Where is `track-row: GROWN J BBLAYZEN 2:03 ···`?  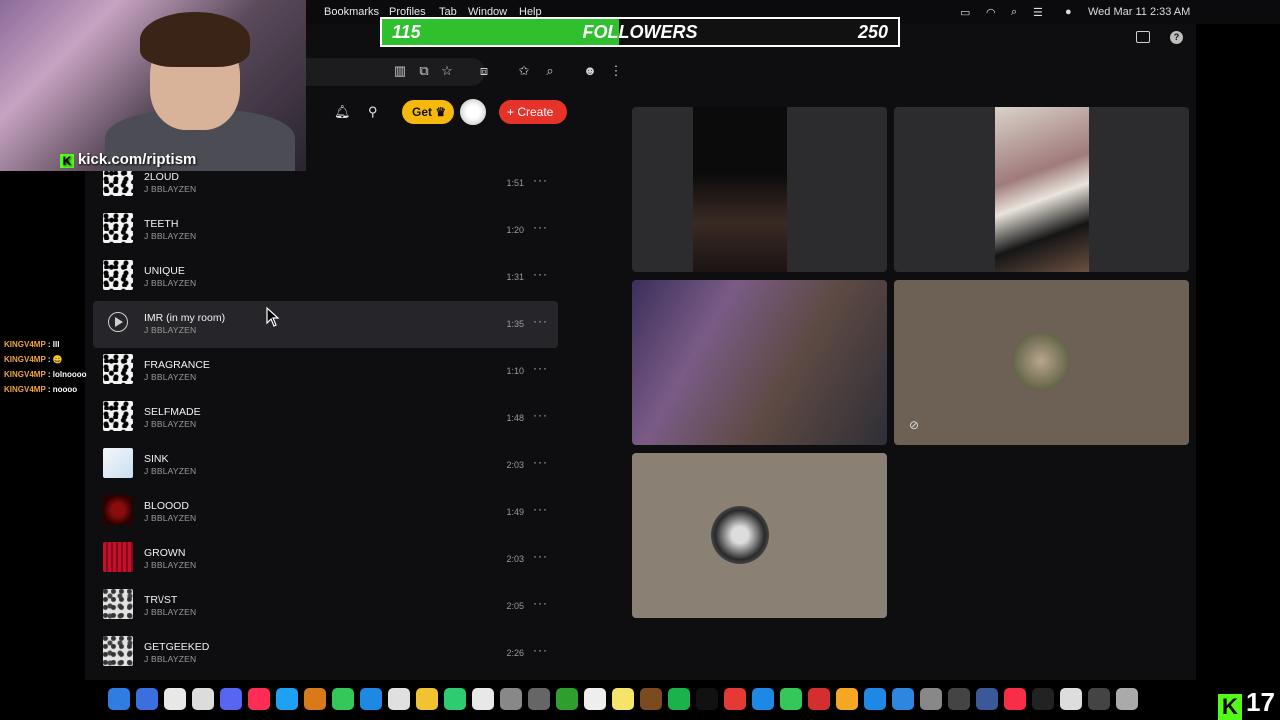 track-row: GROWN J BBLAYZEN 2:03 ··· is located at coordinates (325, 559).